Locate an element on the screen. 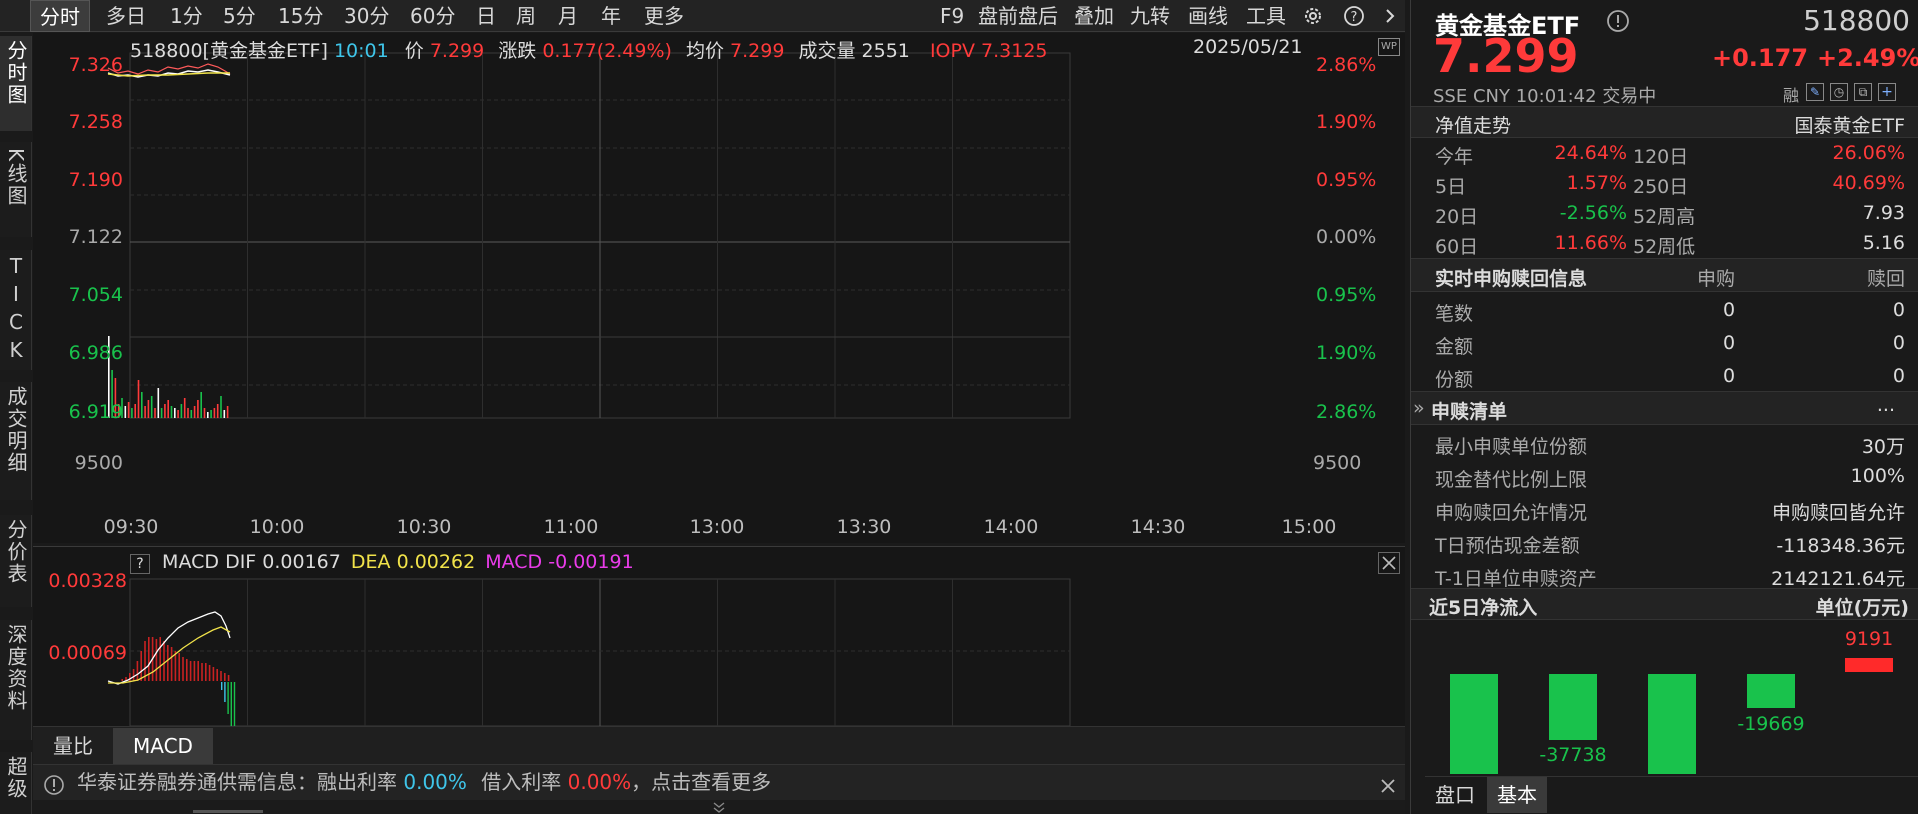  nav-value: 26.06% is located at coordinates (1868, 153).